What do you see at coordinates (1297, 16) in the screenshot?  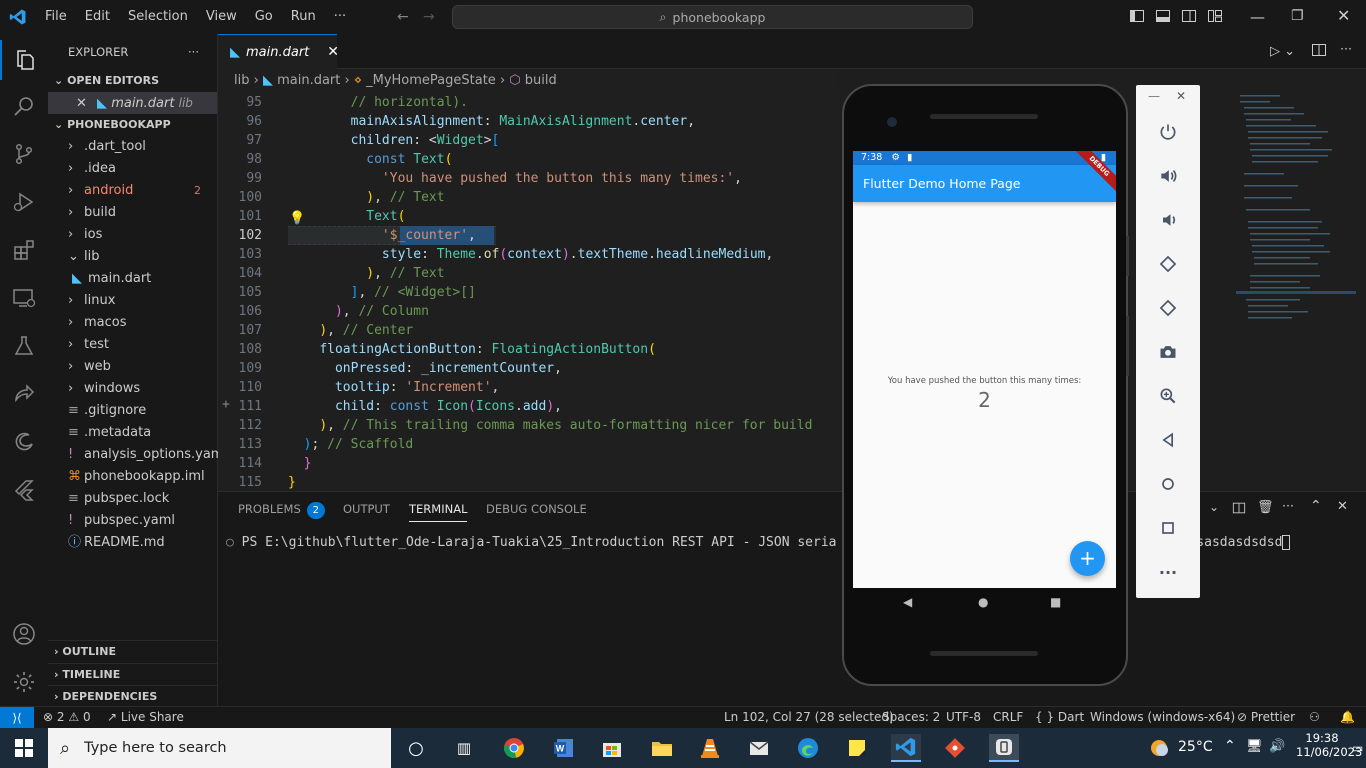 I see `restore-icon: ❐` at bounding box center [1297, 16].